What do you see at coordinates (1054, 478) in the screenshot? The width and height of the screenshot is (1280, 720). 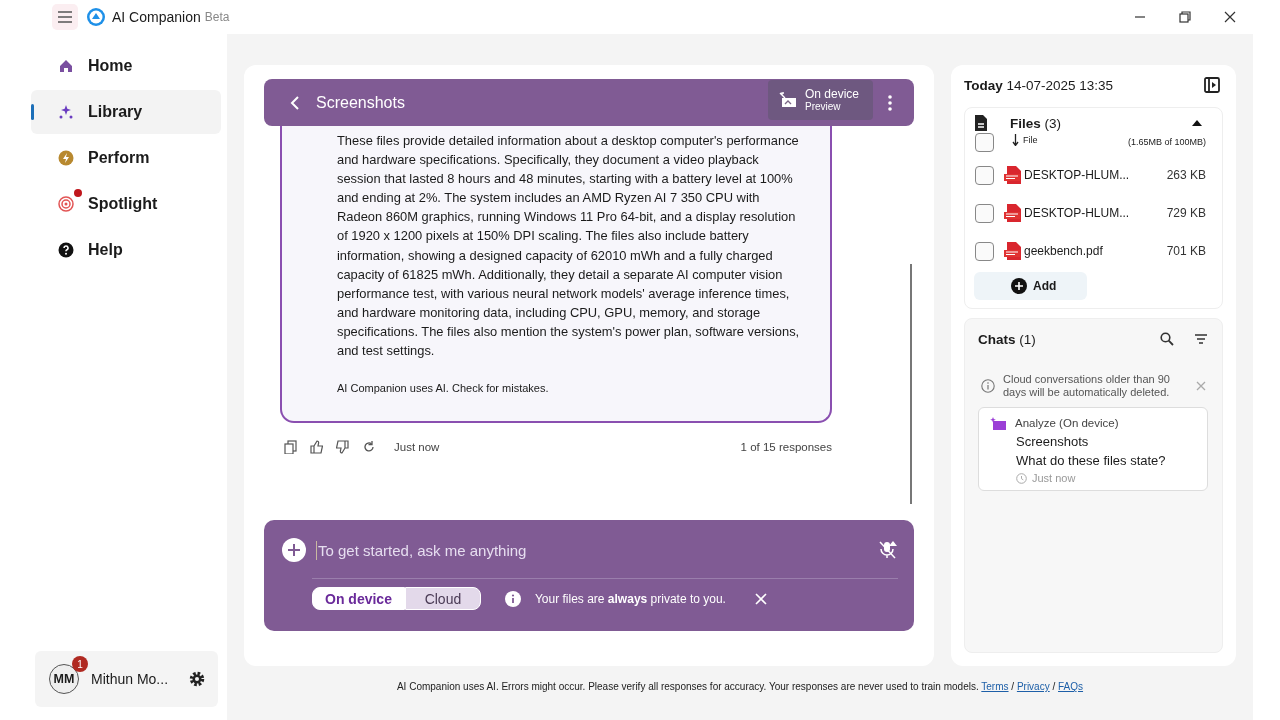 I see `chat-time: Just now` at bounding box center [1054, 478].